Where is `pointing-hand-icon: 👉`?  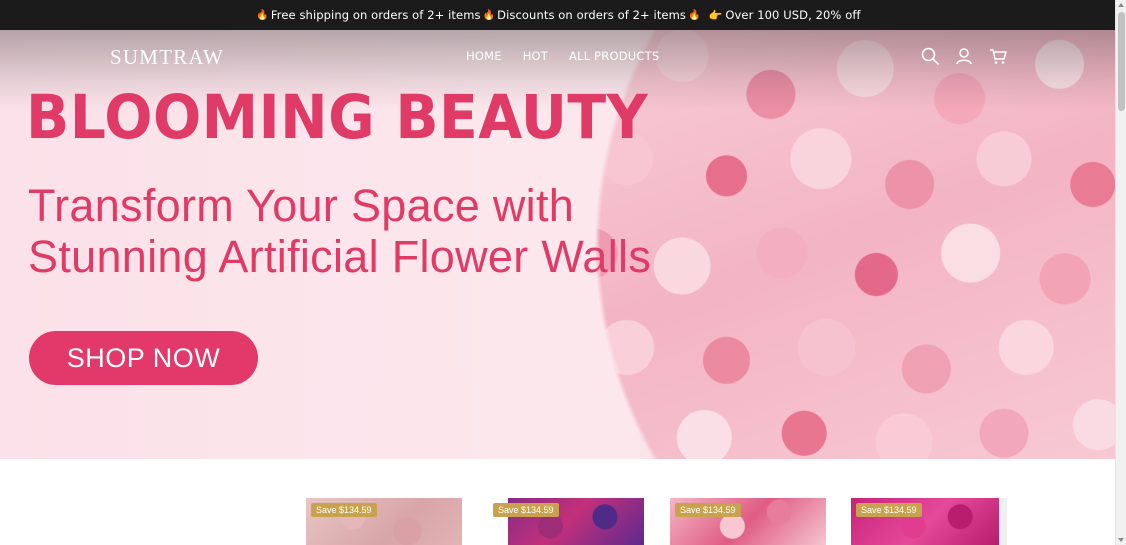 pointing-hand-icon: 👉 is located at coordinates (715, 15).